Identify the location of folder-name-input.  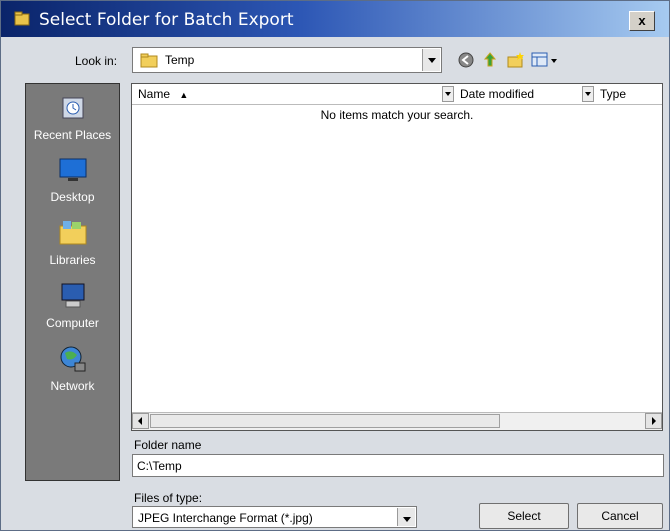
(398, 465).